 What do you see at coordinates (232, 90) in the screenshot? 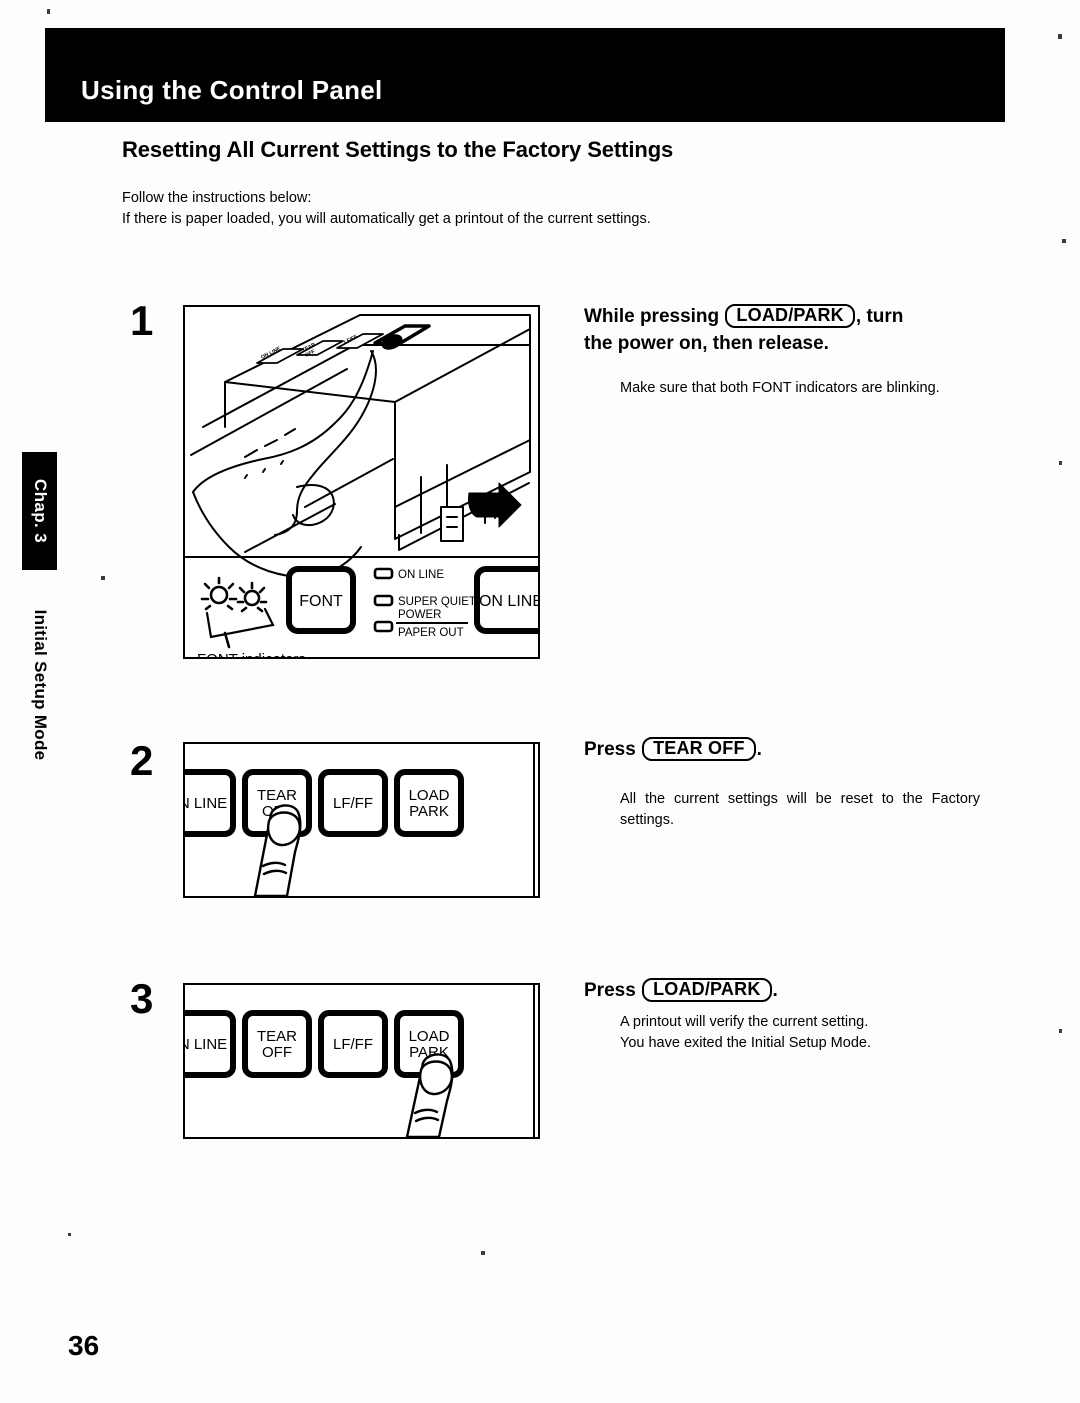
I see `page-title: Using the Control Panel` at bounding box center [232, 90].